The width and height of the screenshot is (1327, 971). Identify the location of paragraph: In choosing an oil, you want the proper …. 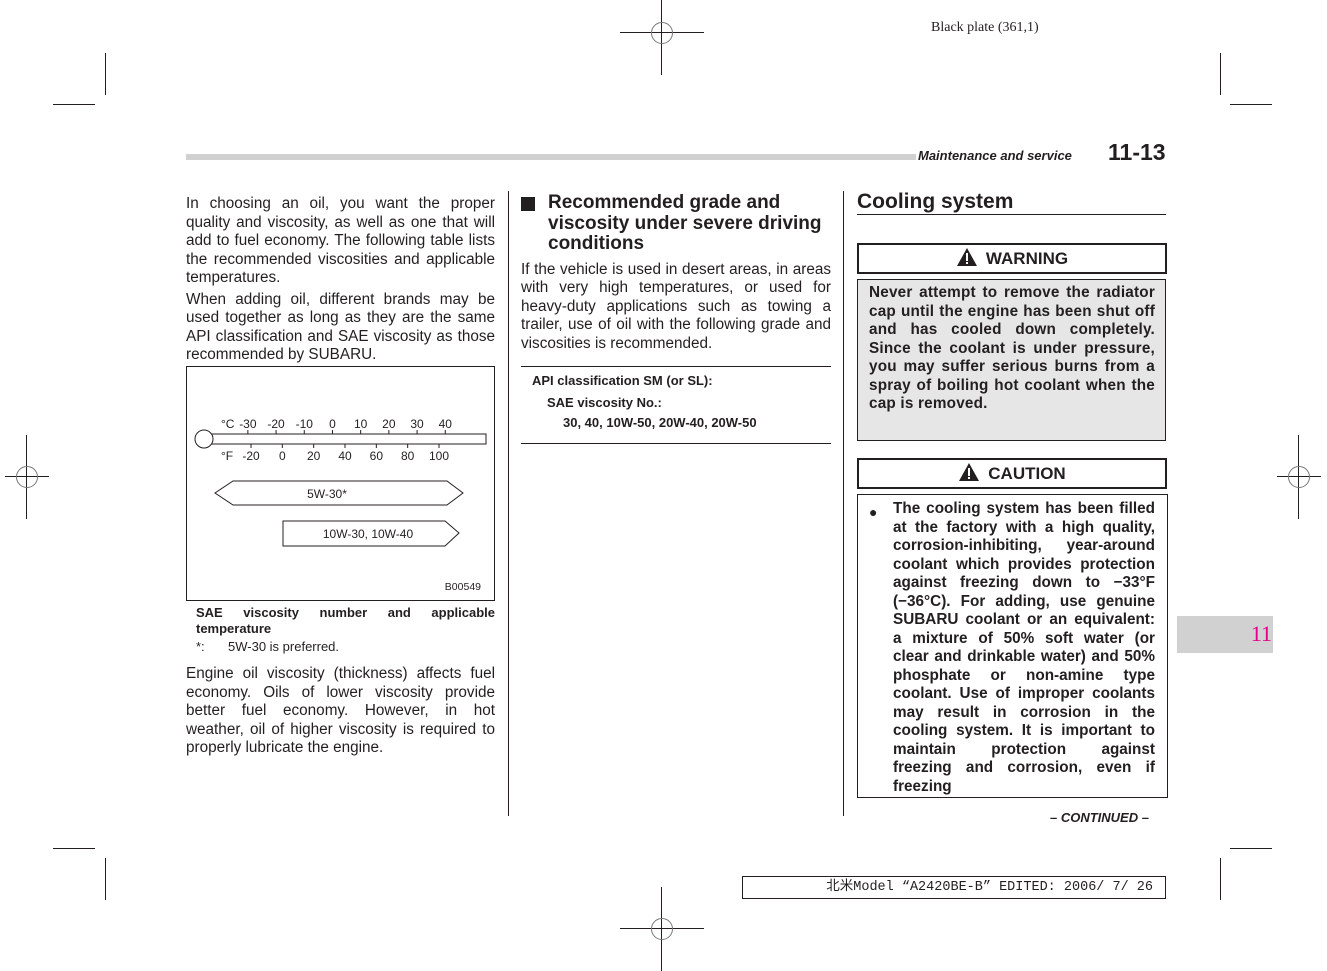
(340, 240).